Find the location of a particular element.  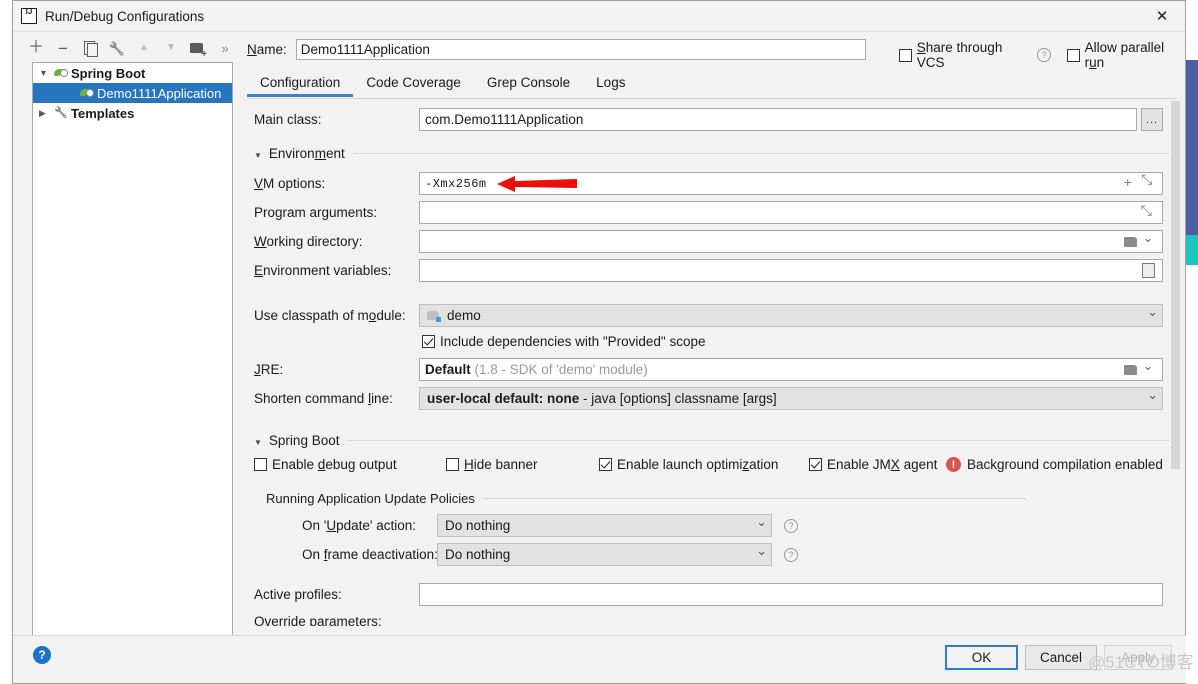

jre-value-hint: (1.8 - SDK of 'demo' module) is located at coordinates (561, 369).